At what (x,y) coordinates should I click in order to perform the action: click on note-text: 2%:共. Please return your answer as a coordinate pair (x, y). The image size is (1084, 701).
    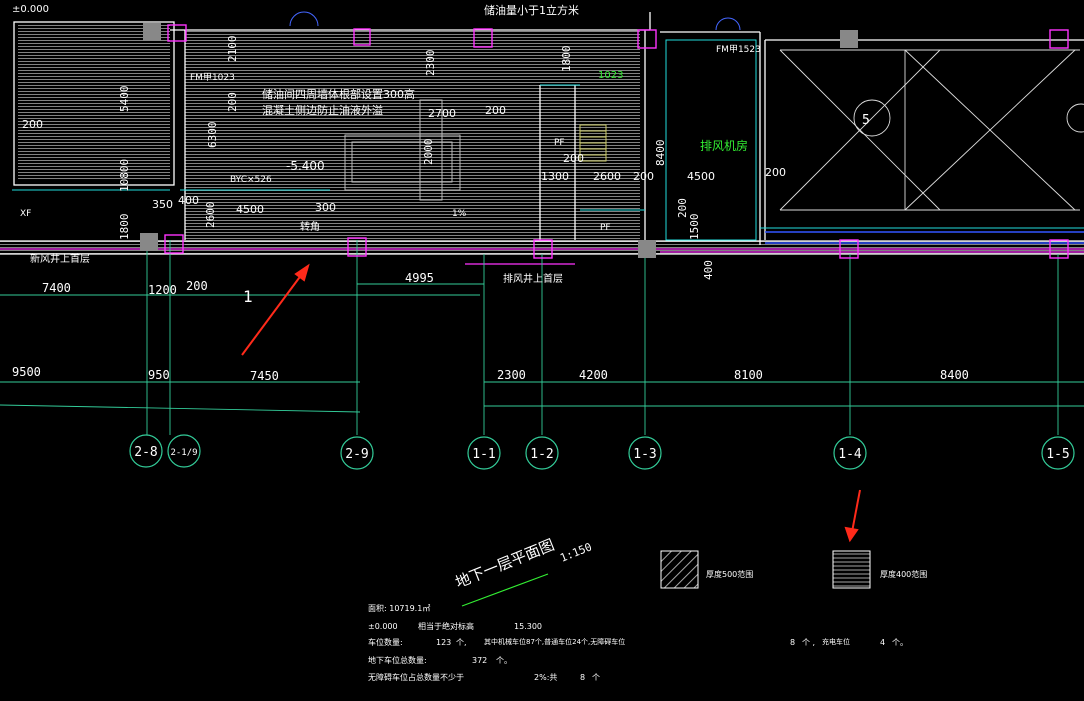
    Looking at the image, I should click on (545, 677).